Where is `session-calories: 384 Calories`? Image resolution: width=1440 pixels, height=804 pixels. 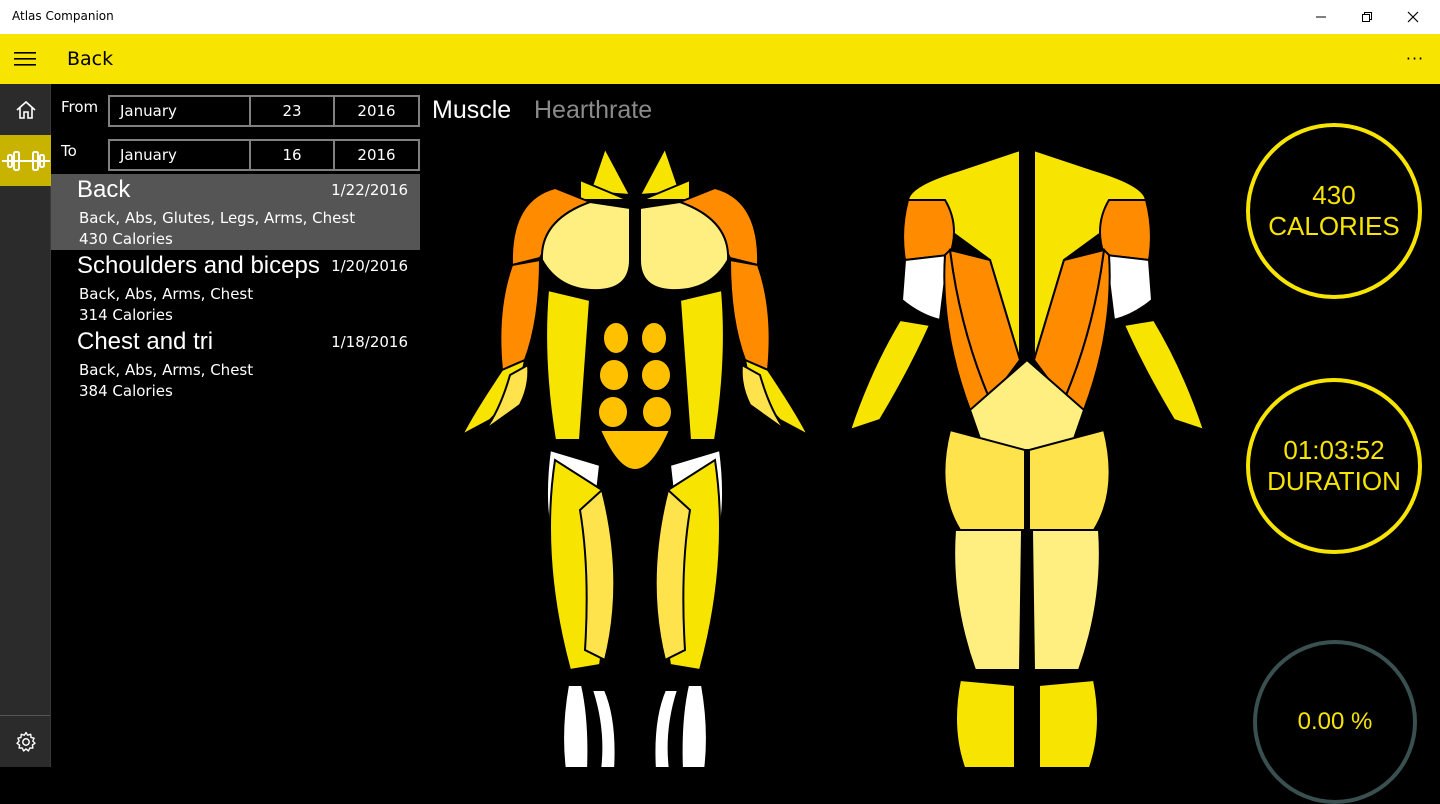 session-calories: 384 Calories is located at coordinates (126, 391).